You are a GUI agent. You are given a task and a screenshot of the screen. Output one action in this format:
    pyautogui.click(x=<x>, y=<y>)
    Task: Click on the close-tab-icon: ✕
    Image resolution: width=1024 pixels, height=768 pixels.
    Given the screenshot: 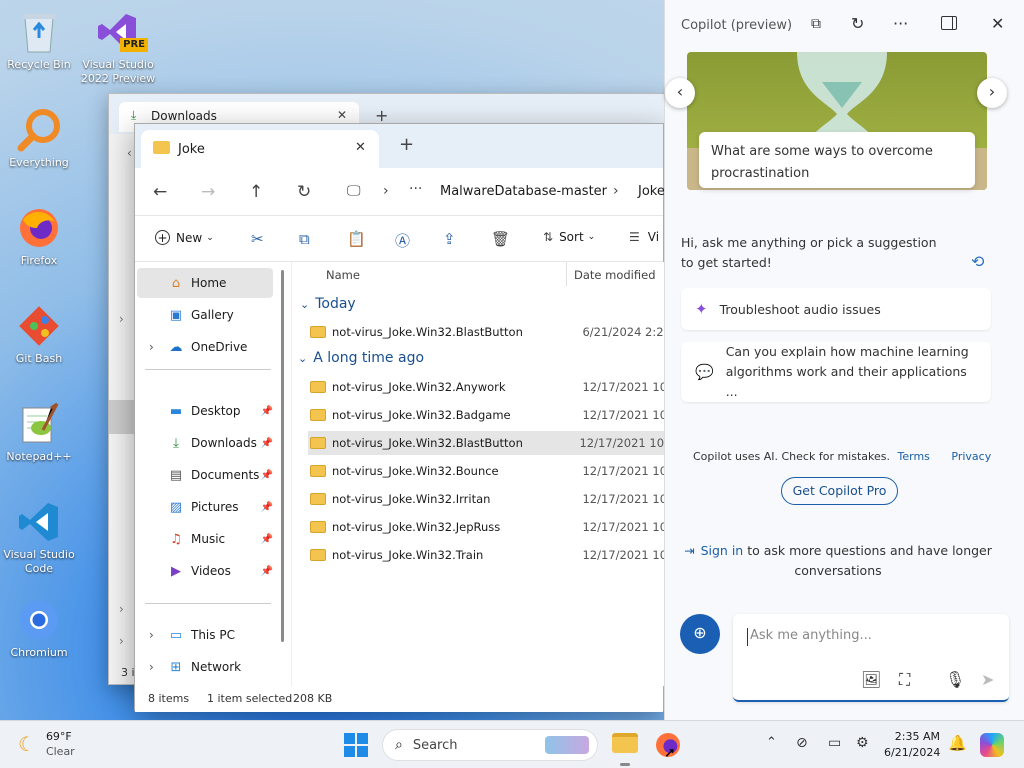 What is the action you would take?
    pyautogui.click(x=360, y=147)
    